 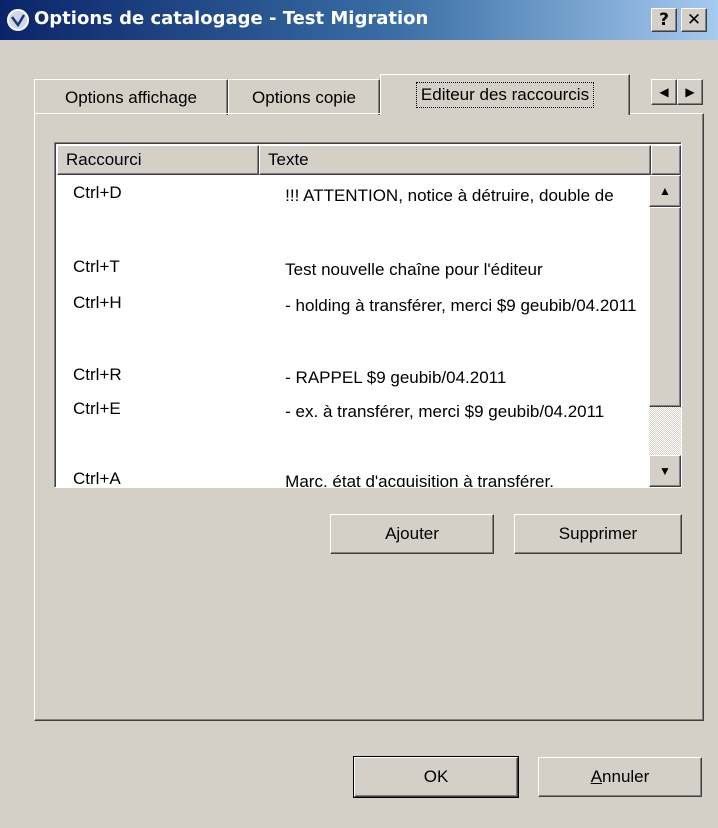 I want to click on shortcut-key: Ctrl+D, so click(x=97, y=192).